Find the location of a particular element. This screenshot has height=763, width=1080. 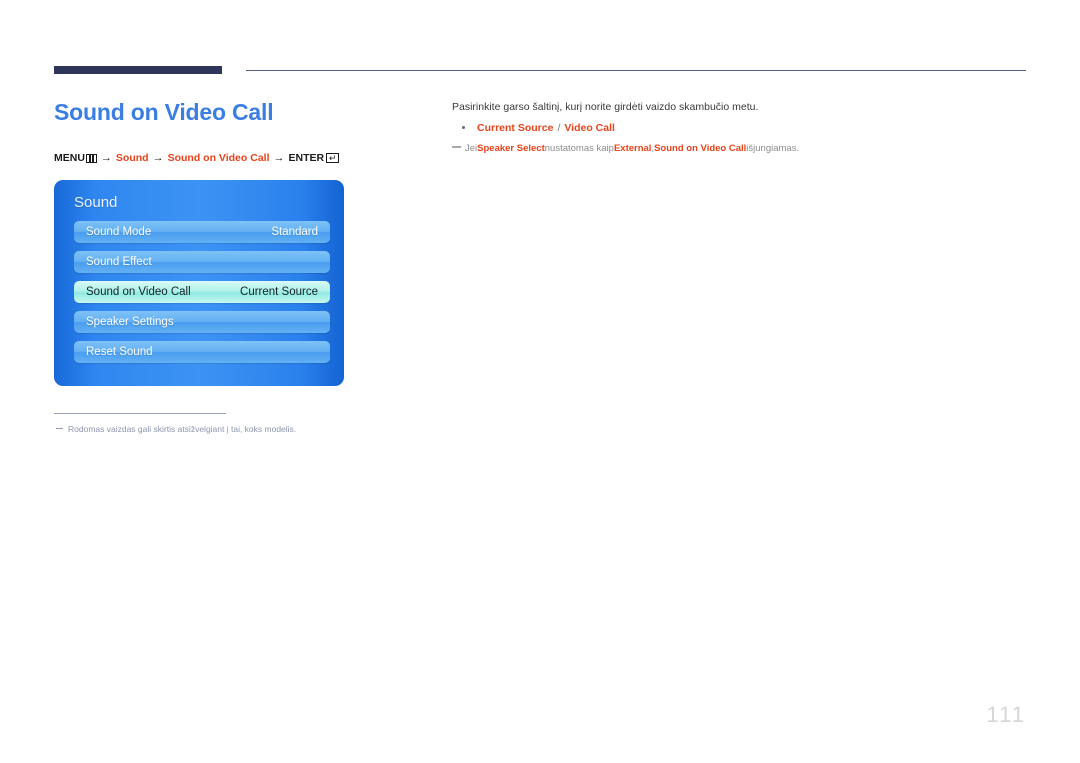

note-bold-speaker-select: Speaker Select is located at coordinates (511, 148).